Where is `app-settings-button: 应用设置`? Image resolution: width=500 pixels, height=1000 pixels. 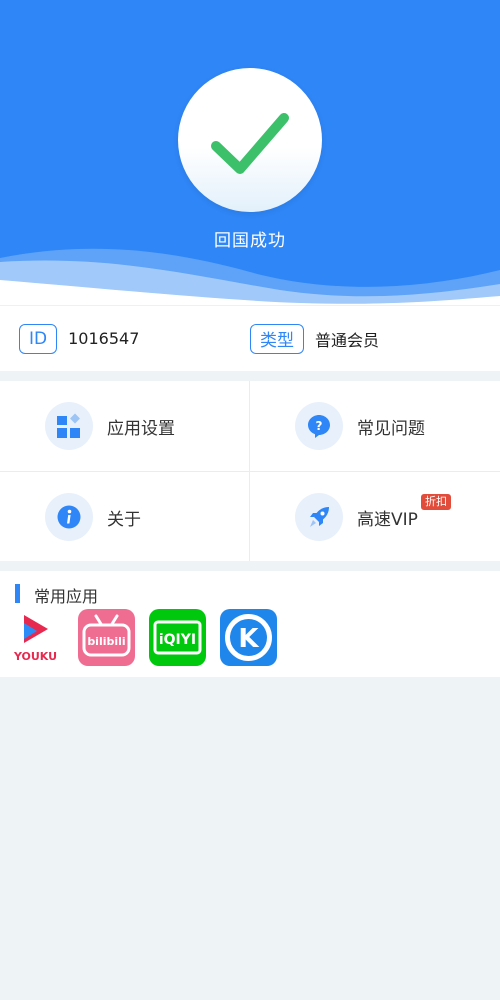 app-settings-button: 应用设置 is located at coordinates (124, 426).